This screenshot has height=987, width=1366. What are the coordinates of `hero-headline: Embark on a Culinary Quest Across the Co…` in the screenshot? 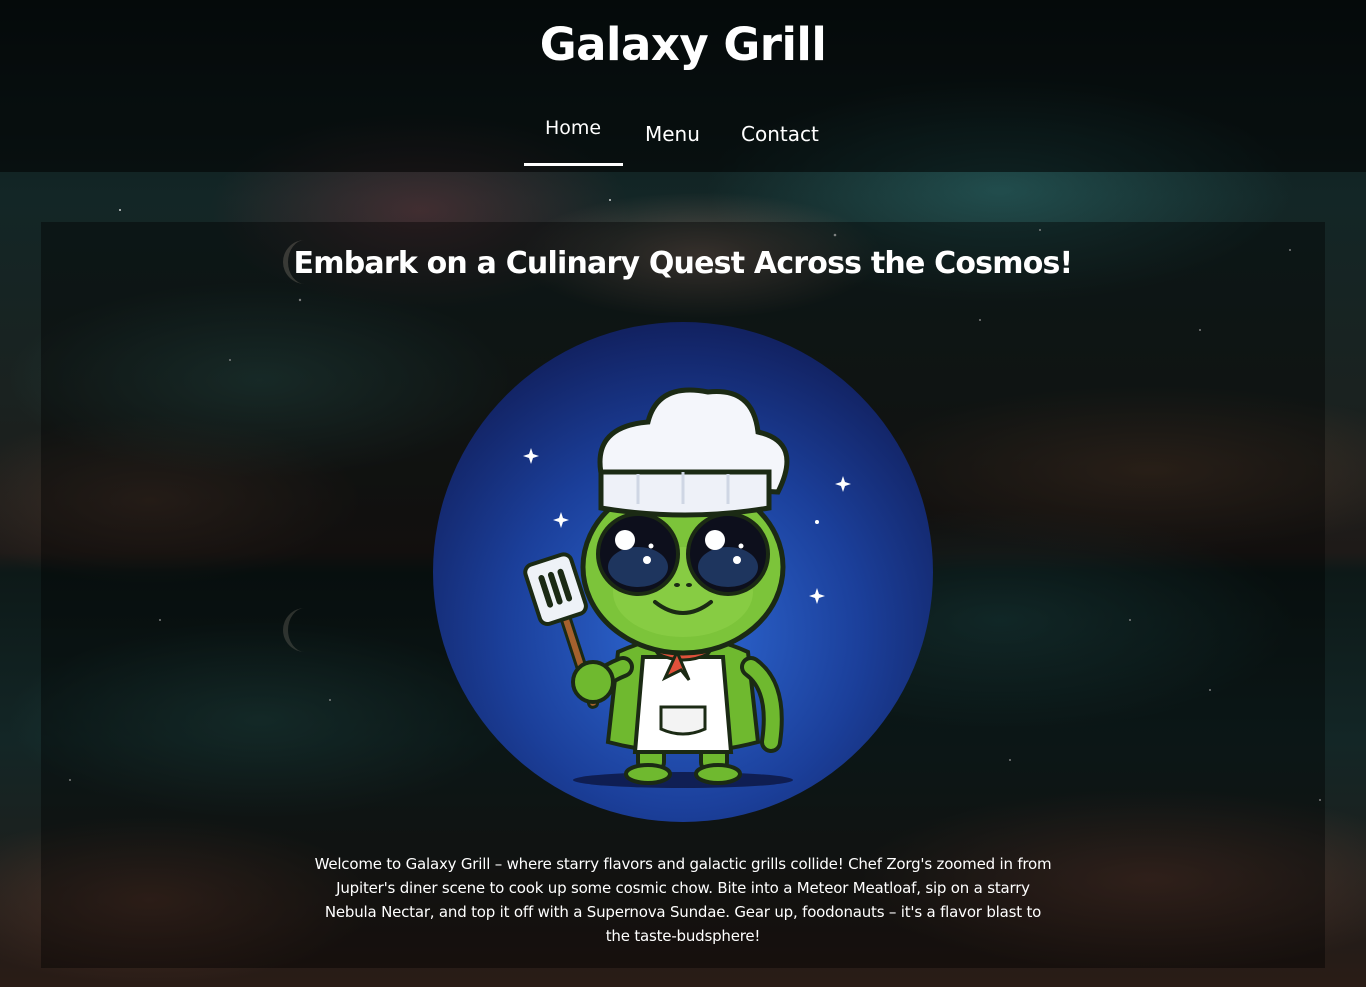 It's located at (683, 263).